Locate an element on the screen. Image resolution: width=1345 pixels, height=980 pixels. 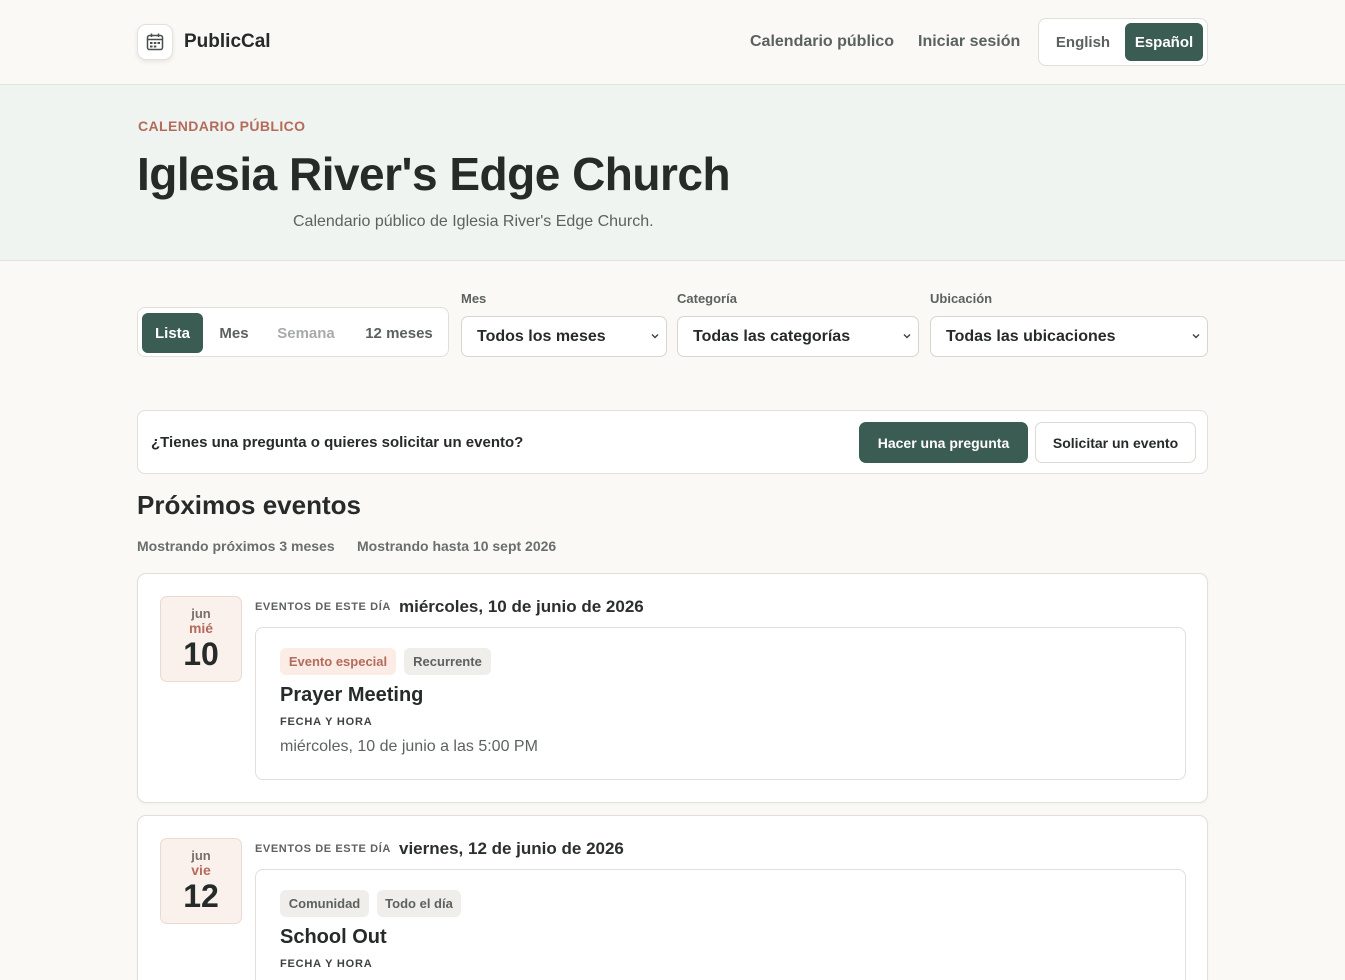
view-switcher: Lista Mes Semana 12 meses is located at coordinates (293, 332).